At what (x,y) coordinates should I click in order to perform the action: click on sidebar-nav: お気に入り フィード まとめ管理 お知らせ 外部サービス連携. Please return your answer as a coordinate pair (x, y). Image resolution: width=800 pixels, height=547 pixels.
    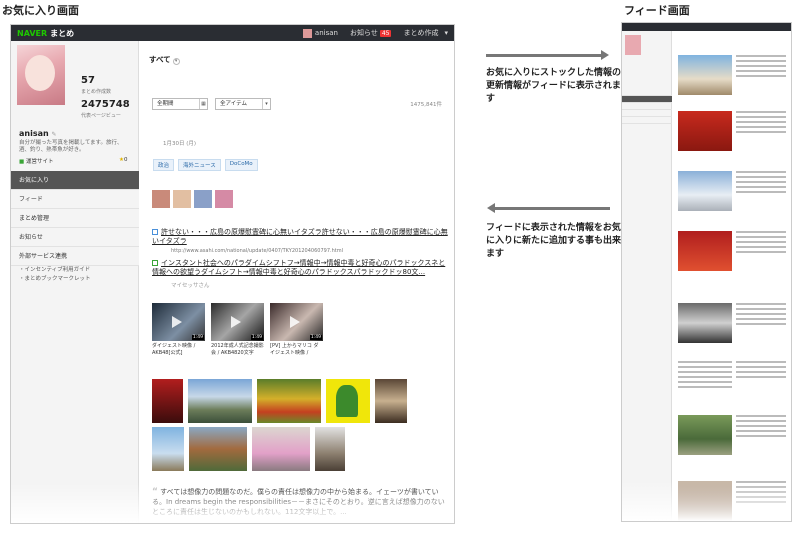
    Looking at the image, I should click on (75, 218).